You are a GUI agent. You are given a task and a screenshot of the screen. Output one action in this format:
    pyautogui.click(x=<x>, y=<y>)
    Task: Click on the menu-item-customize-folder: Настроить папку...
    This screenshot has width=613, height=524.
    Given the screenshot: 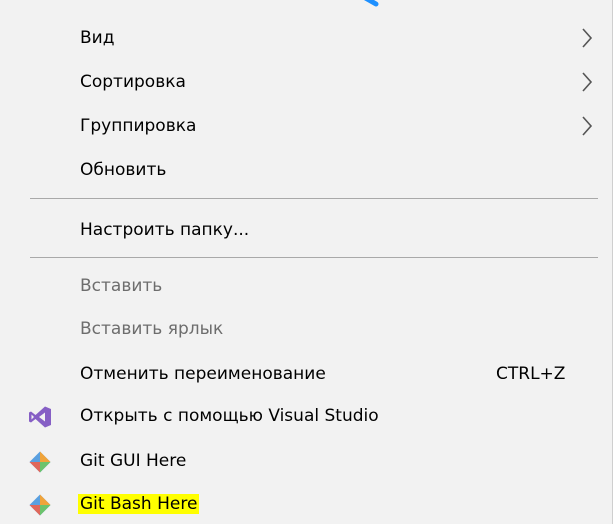 What is the action you would take?
    pyautogui.click(x=305, y=230)
    